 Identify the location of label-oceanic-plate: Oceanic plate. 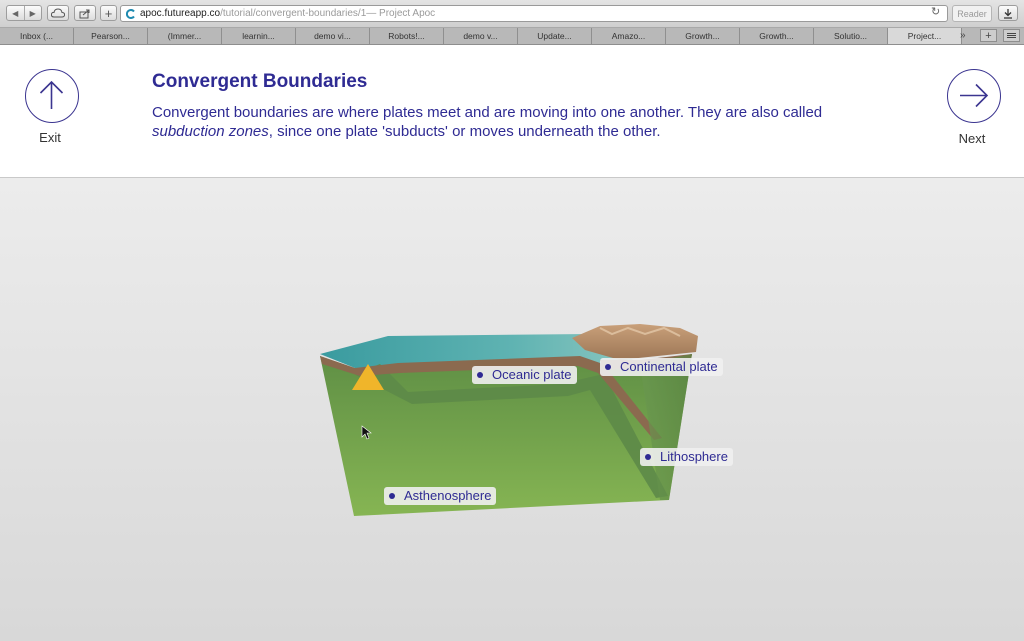
(524, 375).